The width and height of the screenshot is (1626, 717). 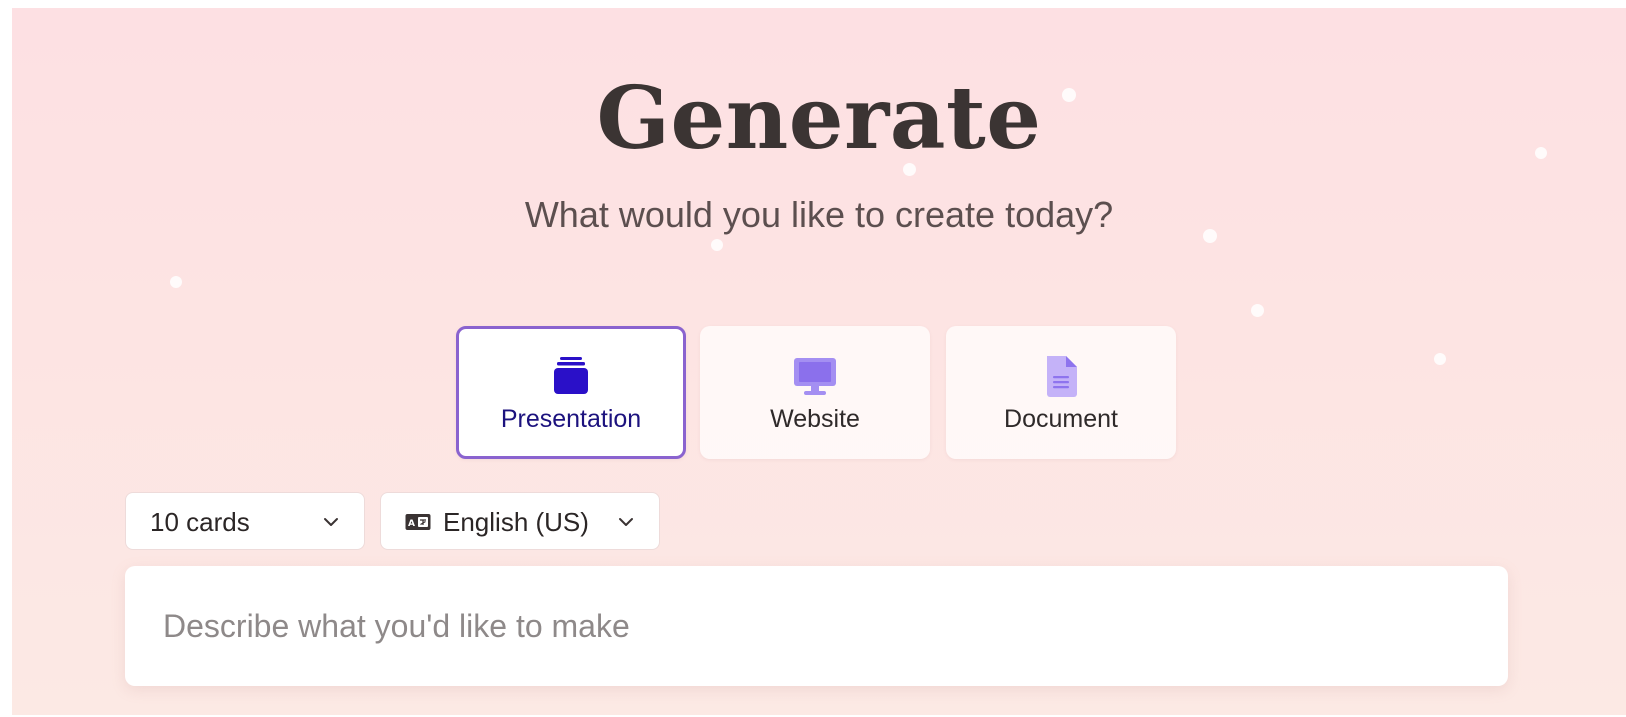 What do you see at coordinates (815, 419) in the screenshot?
I see `website-type-label: Website` at bounding box center [815, 419].